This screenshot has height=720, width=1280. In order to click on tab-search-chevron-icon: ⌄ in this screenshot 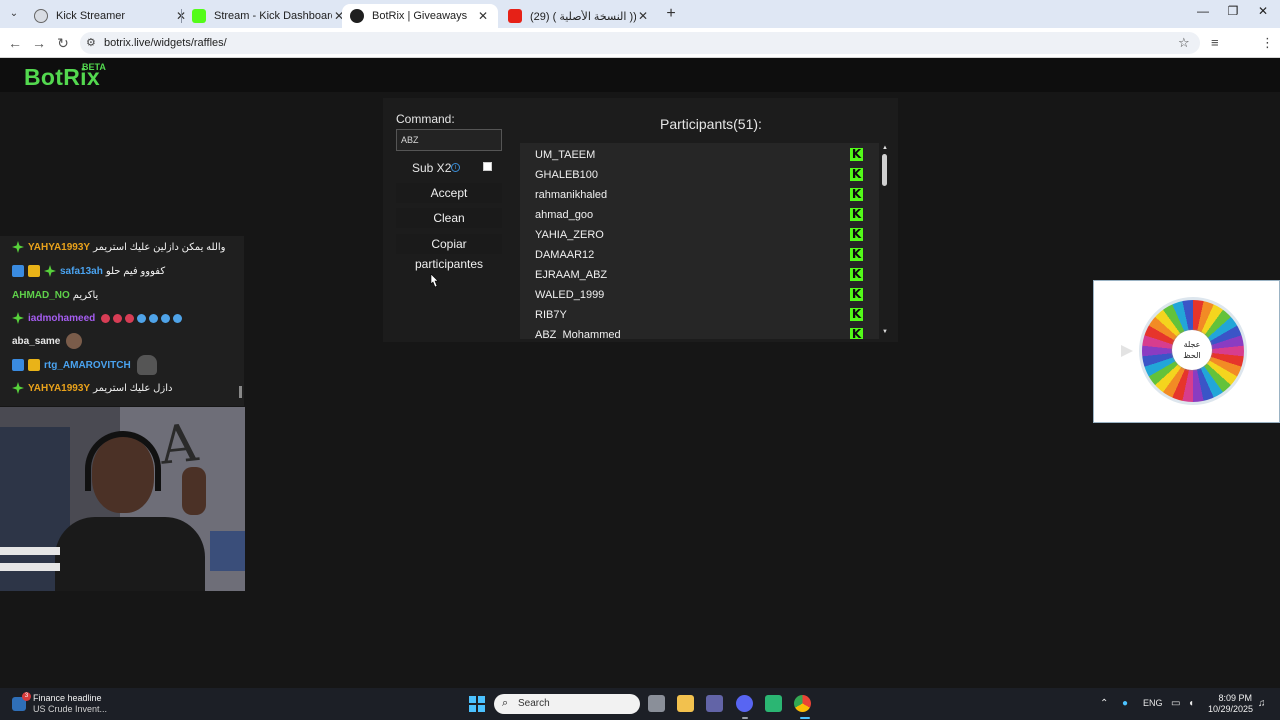, I will do `click(14, 14)`.